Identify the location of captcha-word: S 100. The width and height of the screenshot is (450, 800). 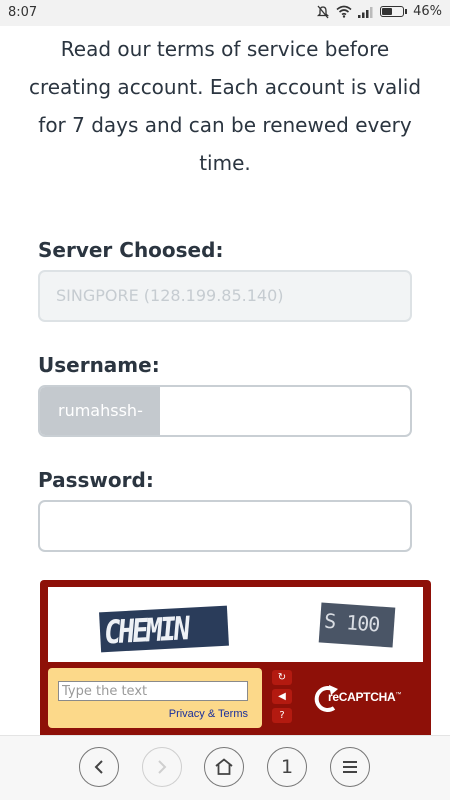
(357, 625).